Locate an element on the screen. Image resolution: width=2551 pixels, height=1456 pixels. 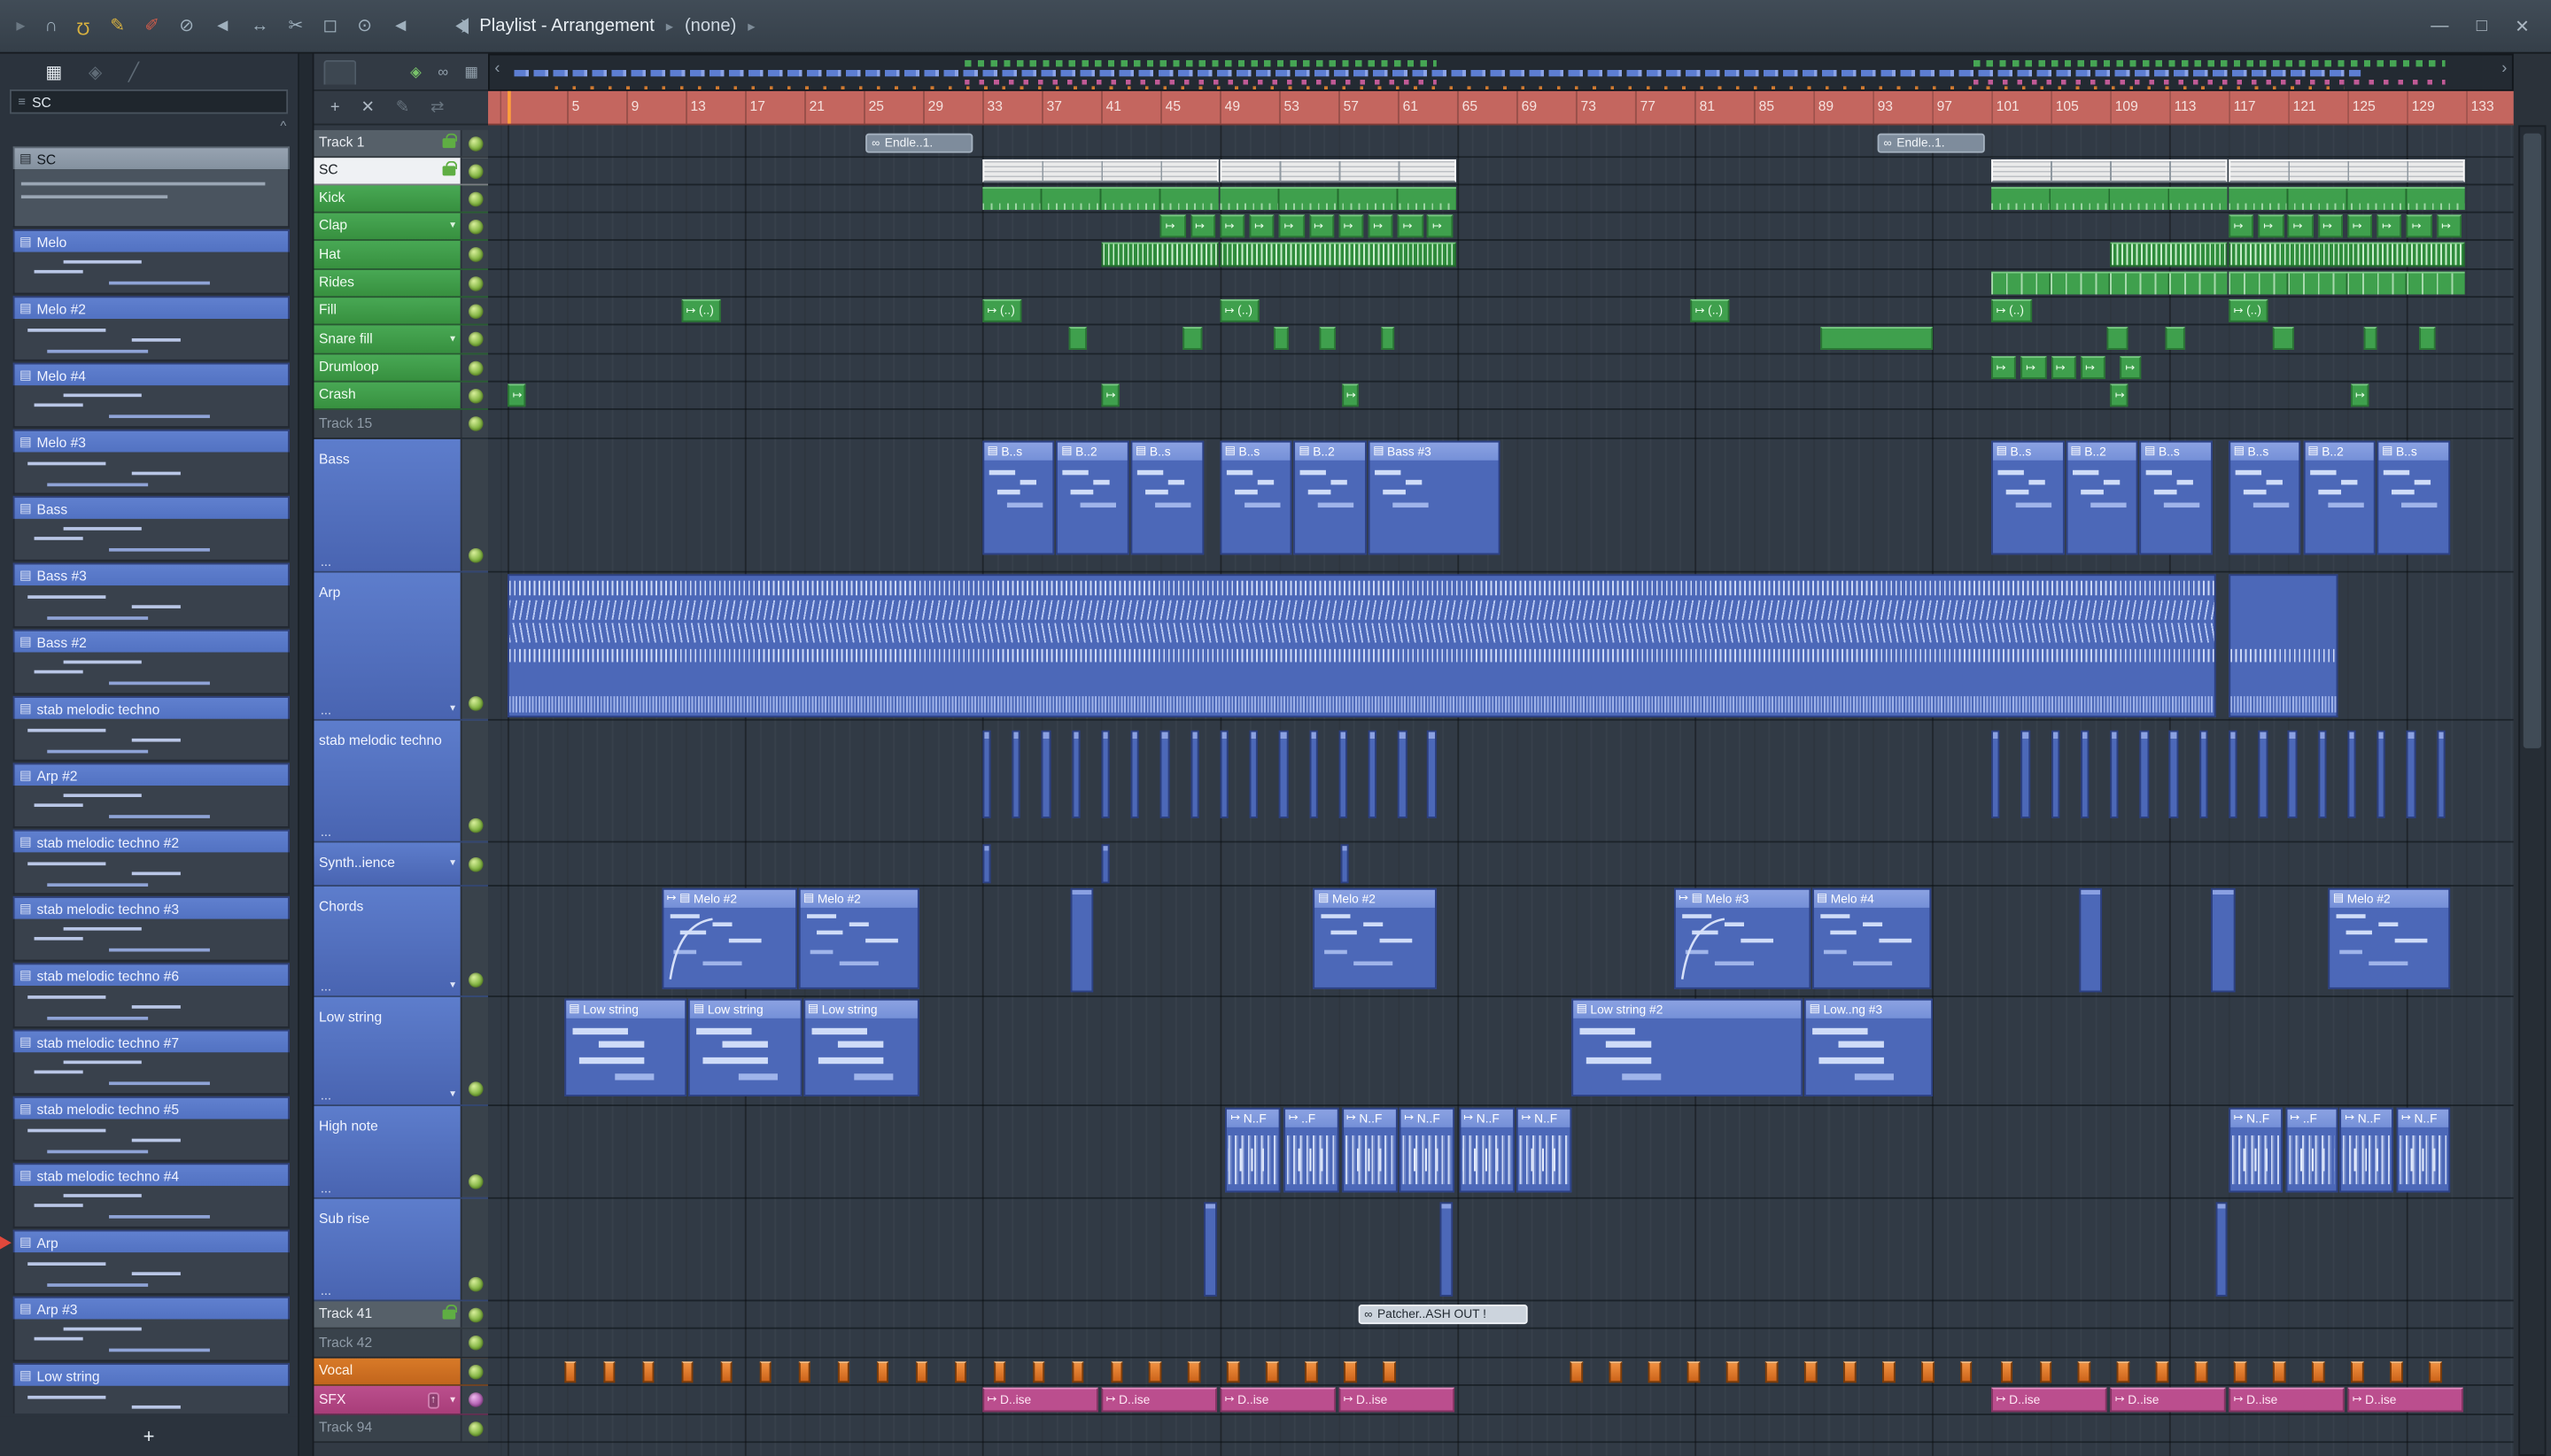
lane-sub-rise is located at coordinates (1501, 1250).